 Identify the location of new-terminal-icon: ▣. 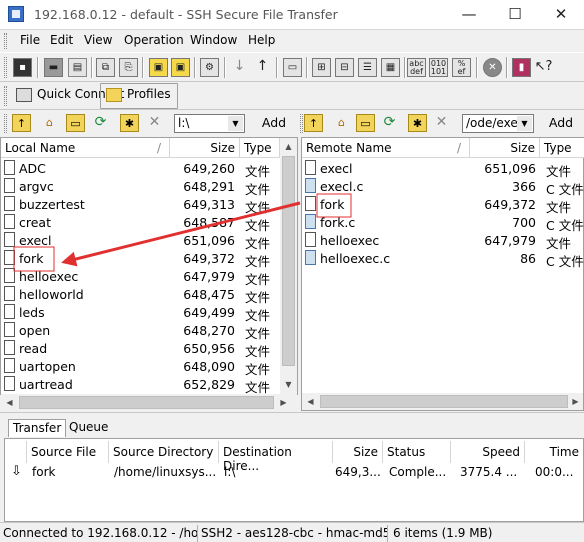
(158, 67).